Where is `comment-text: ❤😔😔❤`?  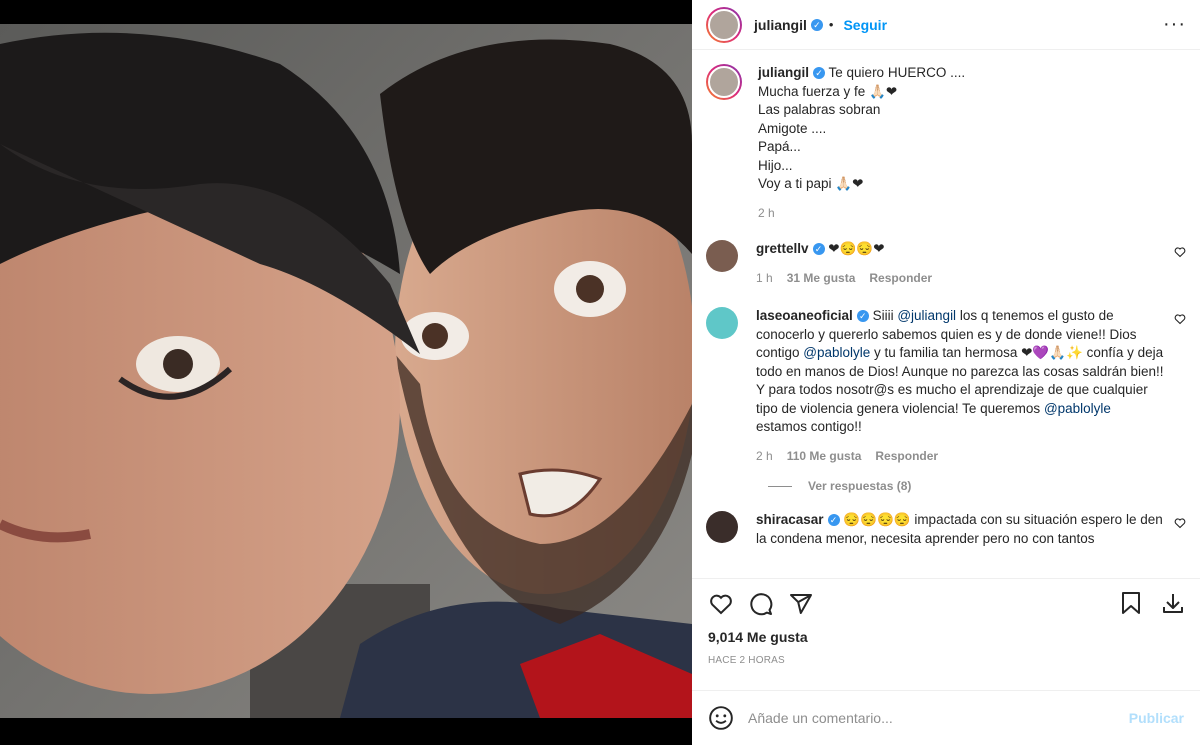 comment-text: ❤😔😔❤ is located at coordinates (856, 248).